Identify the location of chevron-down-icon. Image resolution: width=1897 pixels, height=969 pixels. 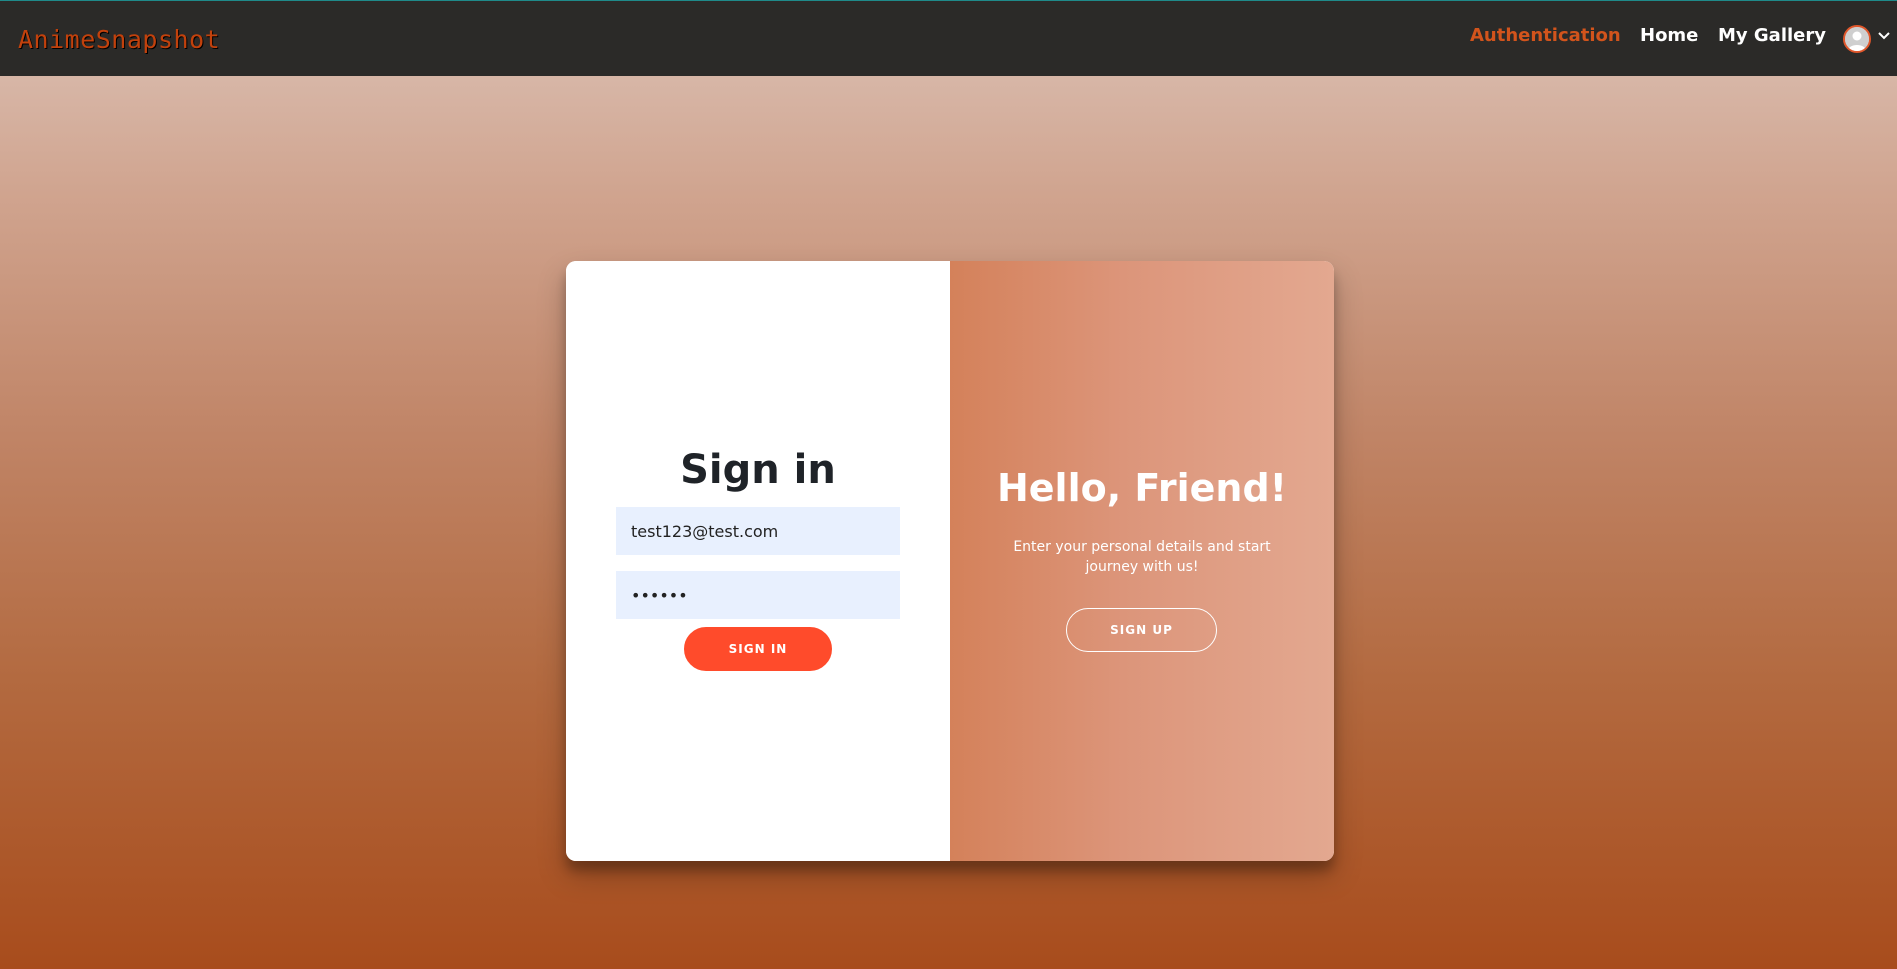
(1884, 36).